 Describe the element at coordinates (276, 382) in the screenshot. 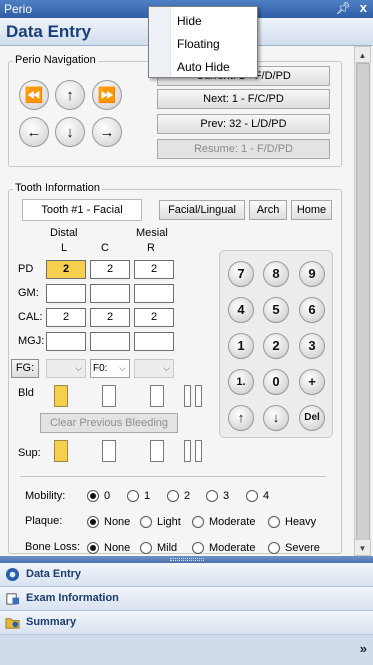

I see `key-0: 0` at that location.